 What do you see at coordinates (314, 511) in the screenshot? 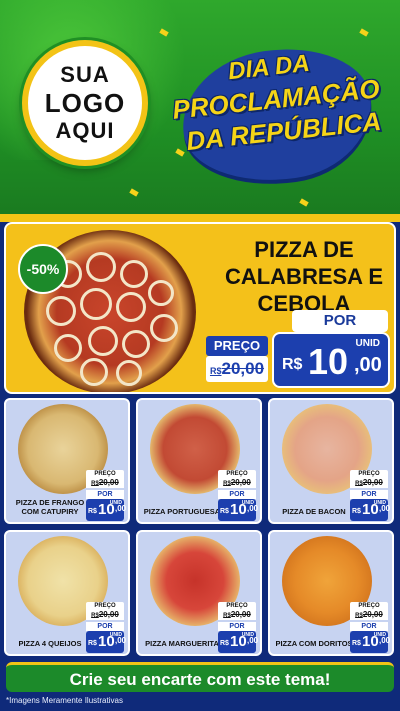
I see `product-name: PIZZA DE BACON` at bounding box center [314, 511].